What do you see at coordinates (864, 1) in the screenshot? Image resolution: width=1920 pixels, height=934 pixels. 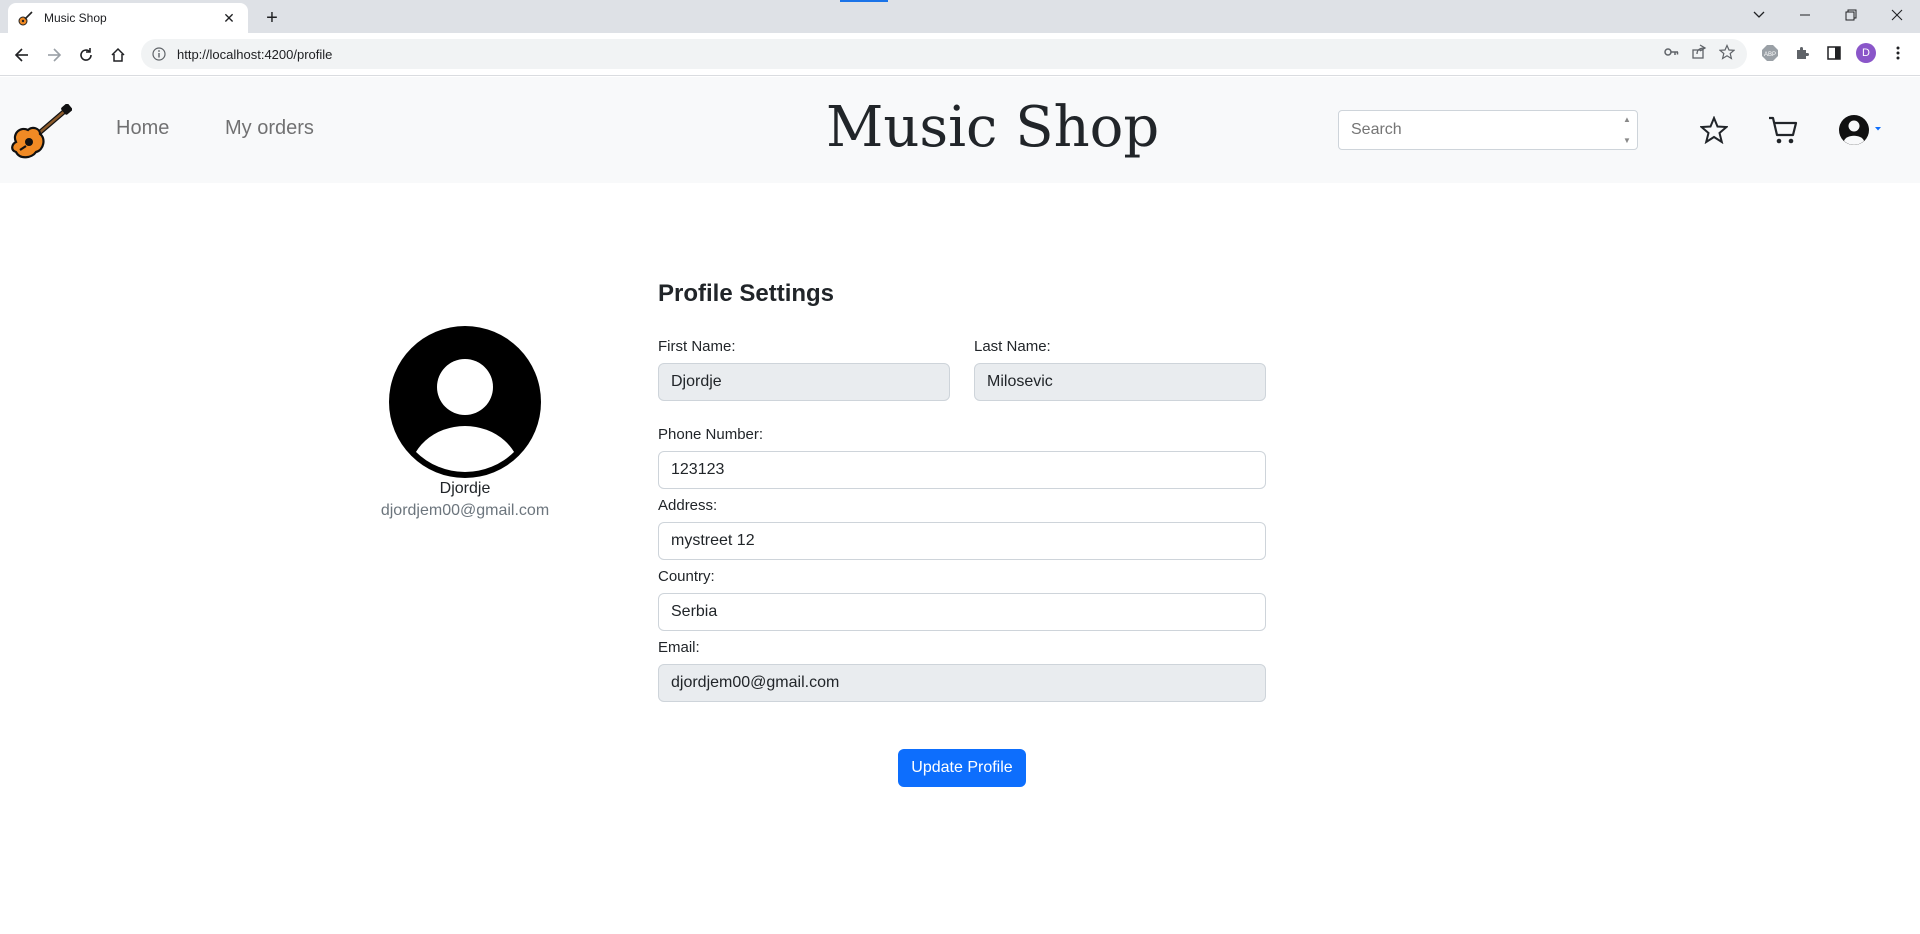 I see `tab-search-indicator` at bounding box center [864, 1].